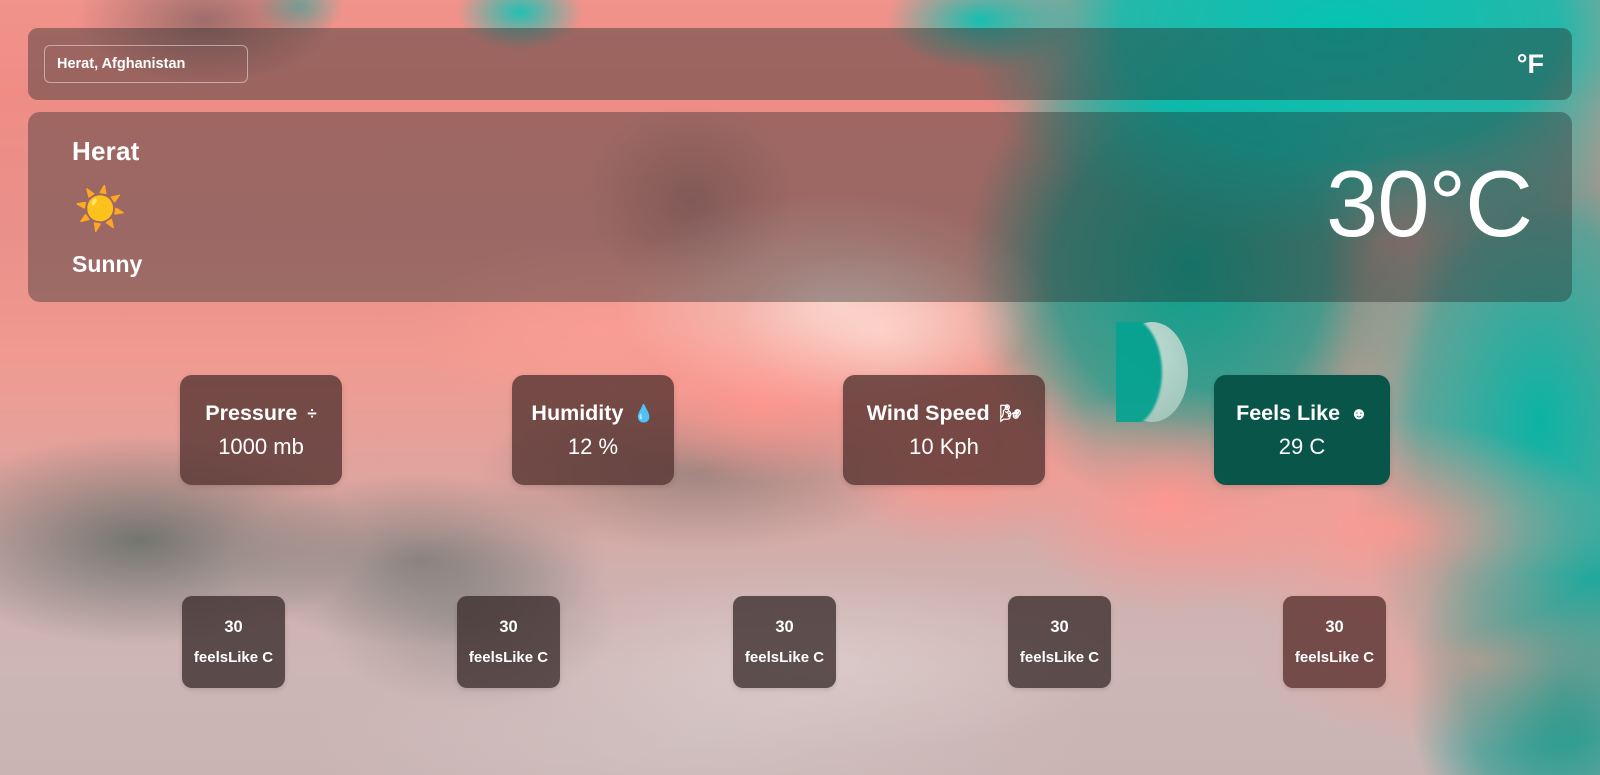 The width and height of the screenshot is (1600, 775). What do you see at coordinates (1302, 446) in the screenshot?
I see `stat-card-value: 29 C` at bounding box center [1302, 446].